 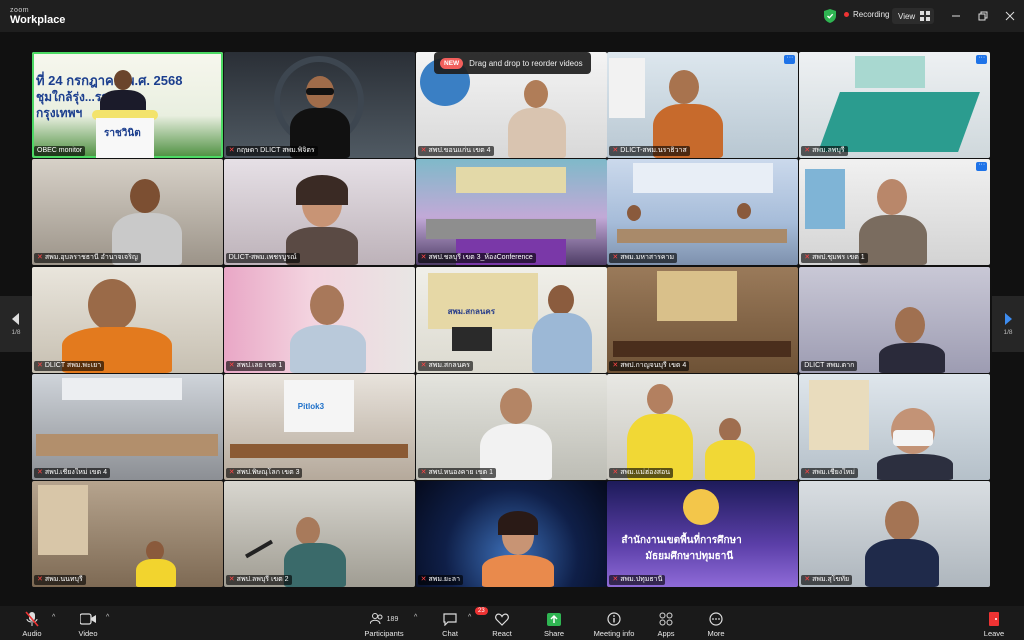 What do you see at coordinates (830, 16) in the screenshot?
I see `encryption-shield-icon` at bounding box center [830, 16].